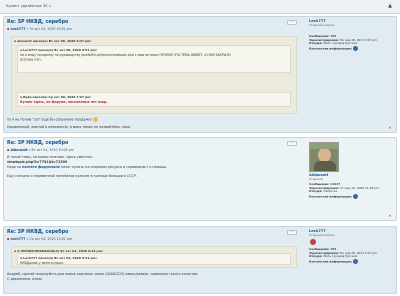 The height and width of the screenshot is (296, 400). I want to click on quote-tail-text: ПОТОНУ ЧТО., so click(31, 59).